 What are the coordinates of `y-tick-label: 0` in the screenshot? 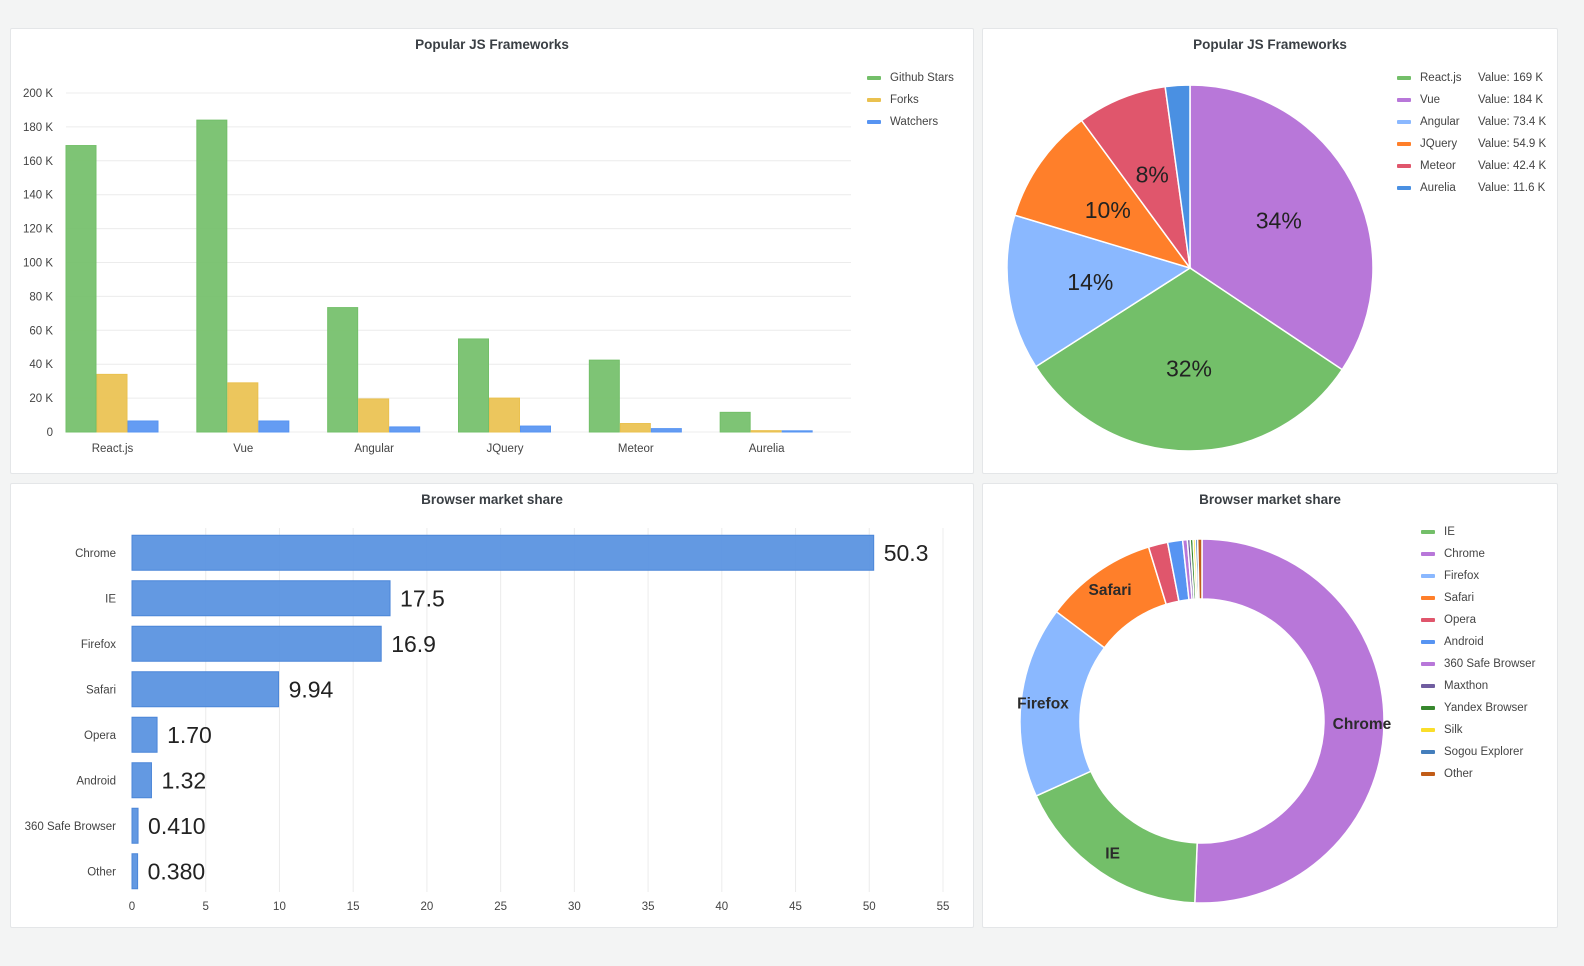 It's located at (50, 433).